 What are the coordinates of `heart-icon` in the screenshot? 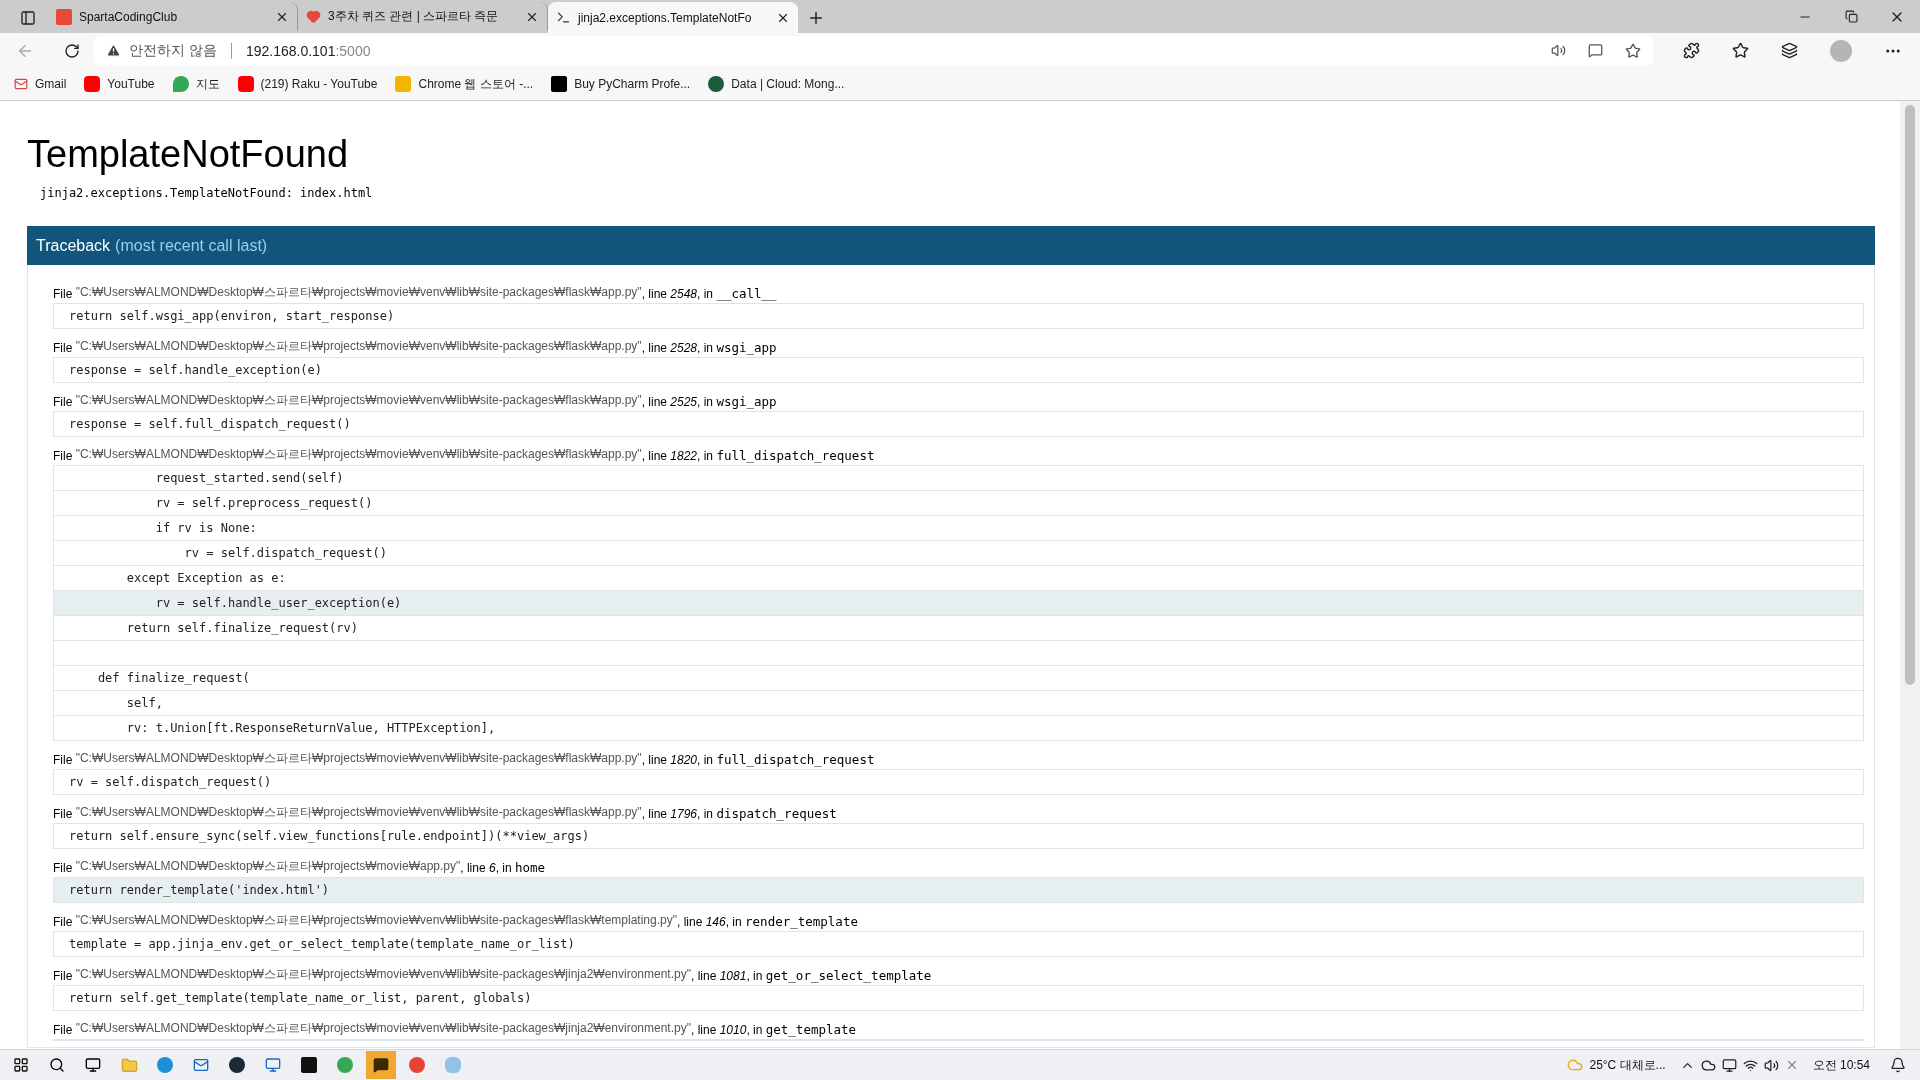 It's located at (313, 16).